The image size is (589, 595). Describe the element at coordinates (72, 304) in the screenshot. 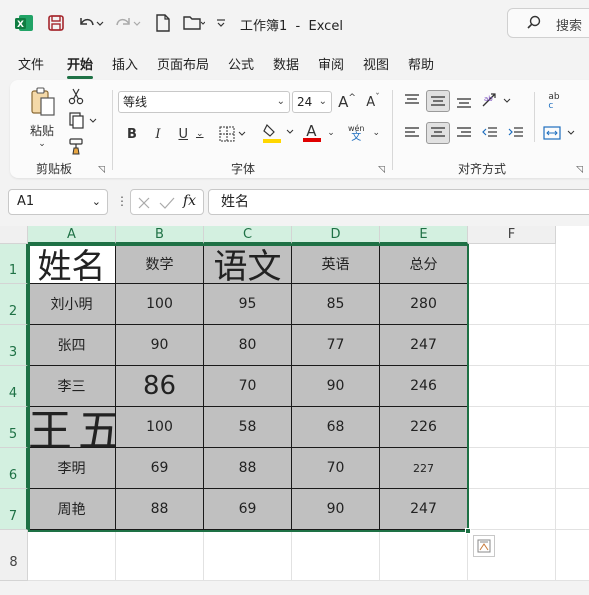

I see `cell-a2: 刘小明` at that location.